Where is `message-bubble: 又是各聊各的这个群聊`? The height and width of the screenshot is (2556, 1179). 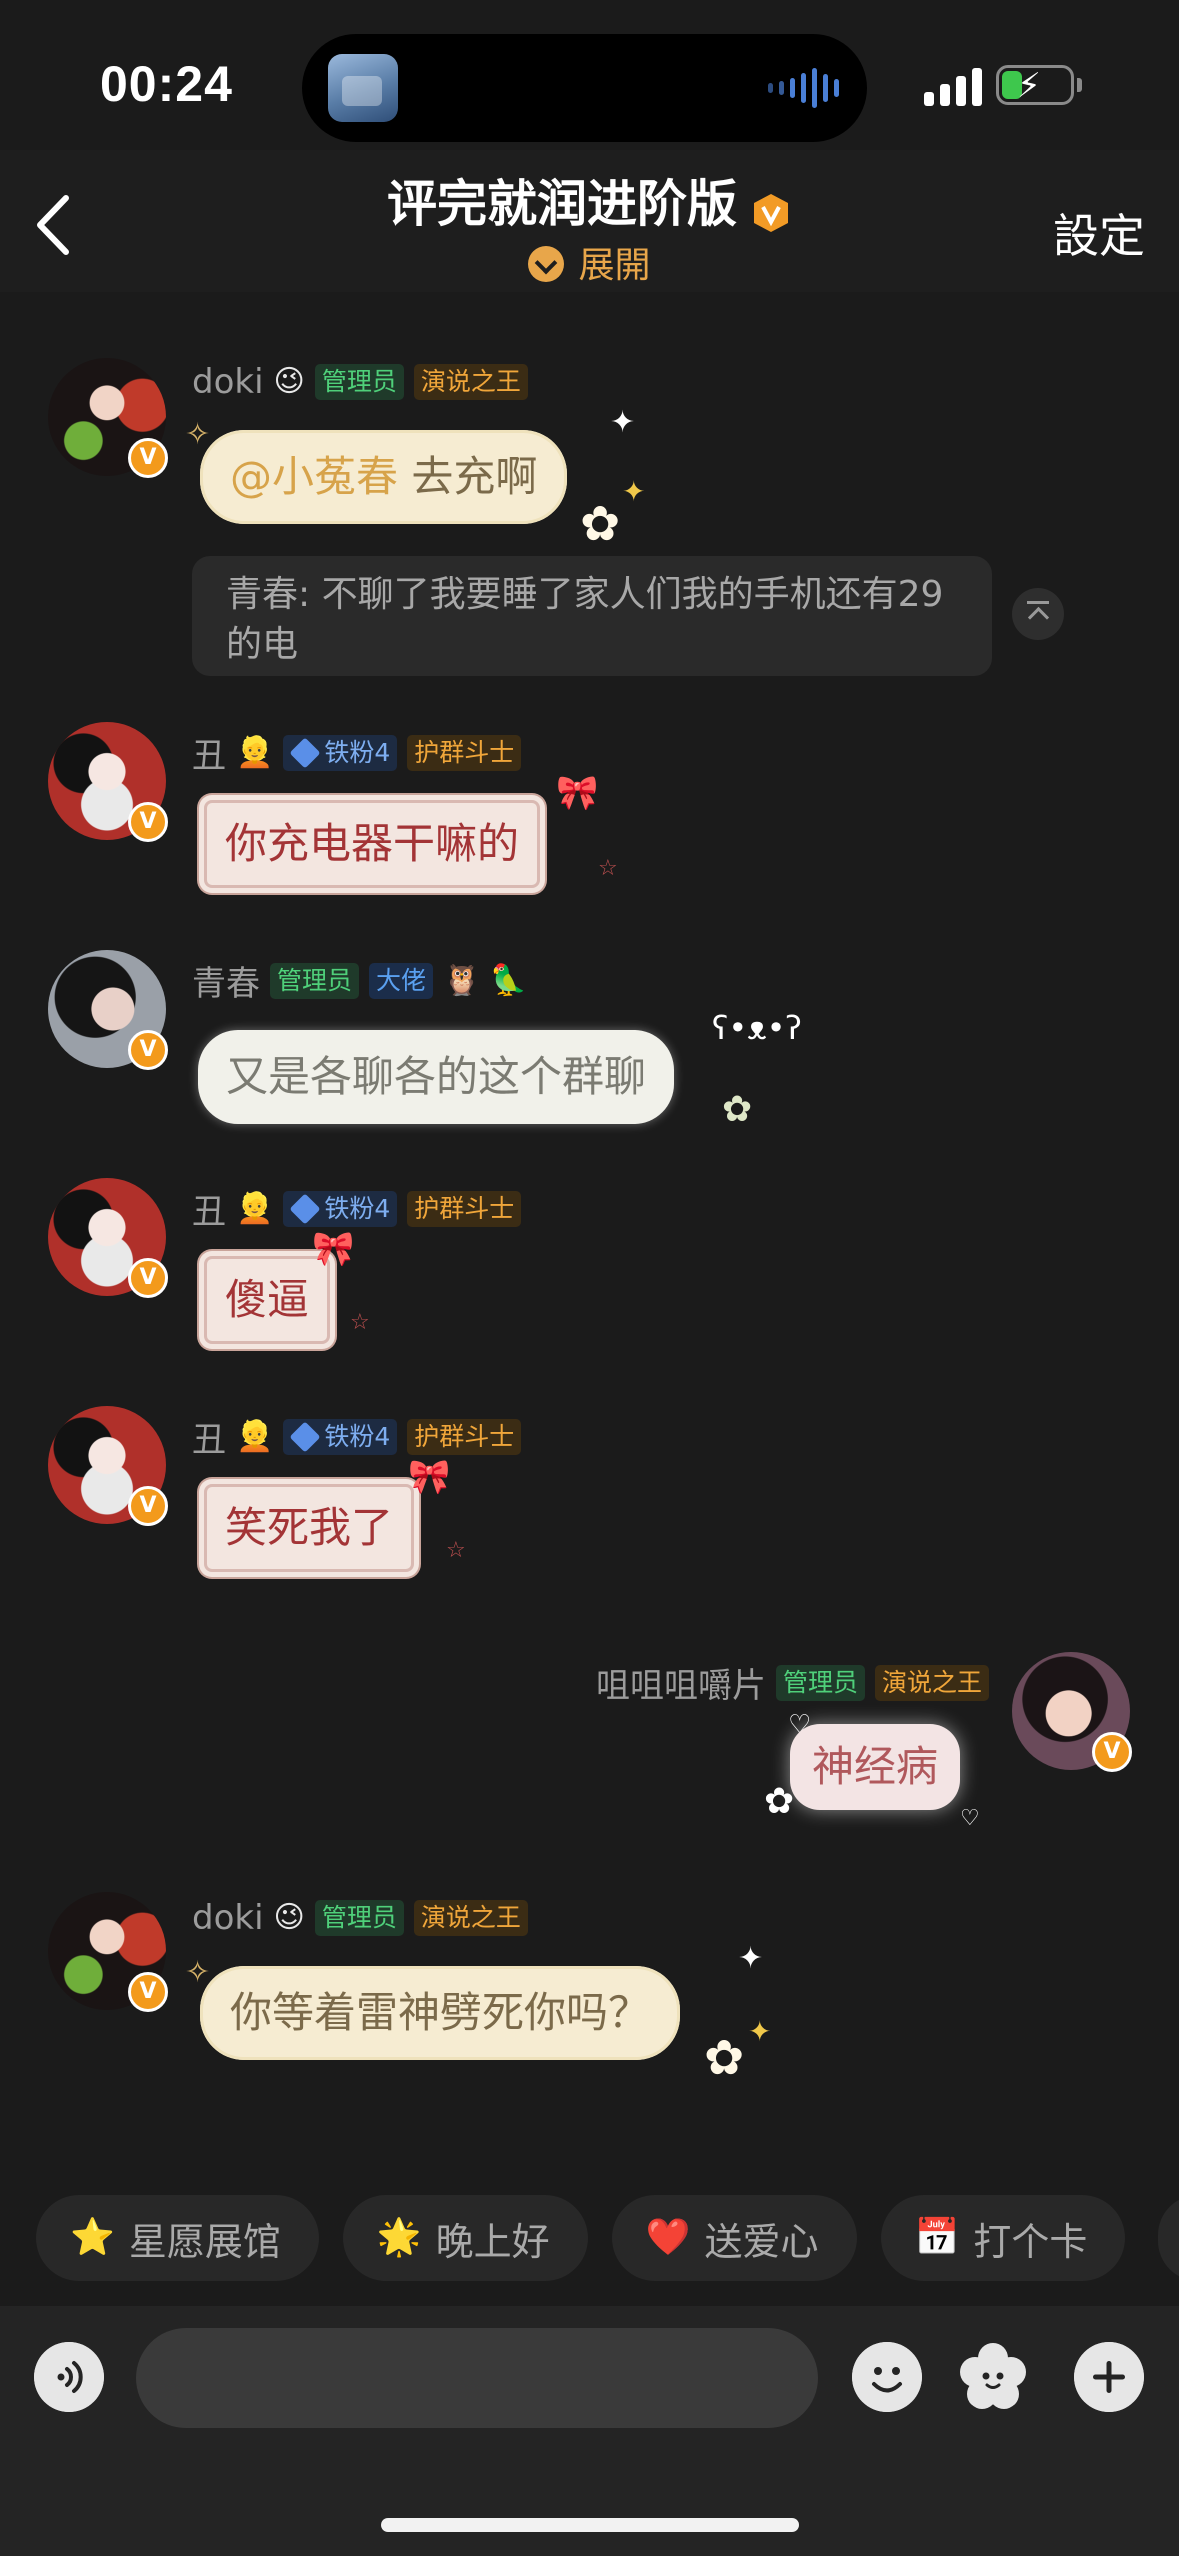 message-bubble: 又是各聊各的这个群聊 is located at coordinates (436, 1077).